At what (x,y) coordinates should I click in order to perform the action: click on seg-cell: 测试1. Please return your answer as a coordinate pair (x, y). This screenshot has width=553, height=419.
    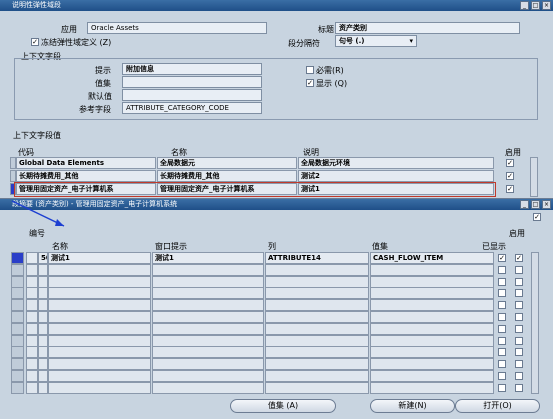
    Looking at the image, I should click on (99, 258).